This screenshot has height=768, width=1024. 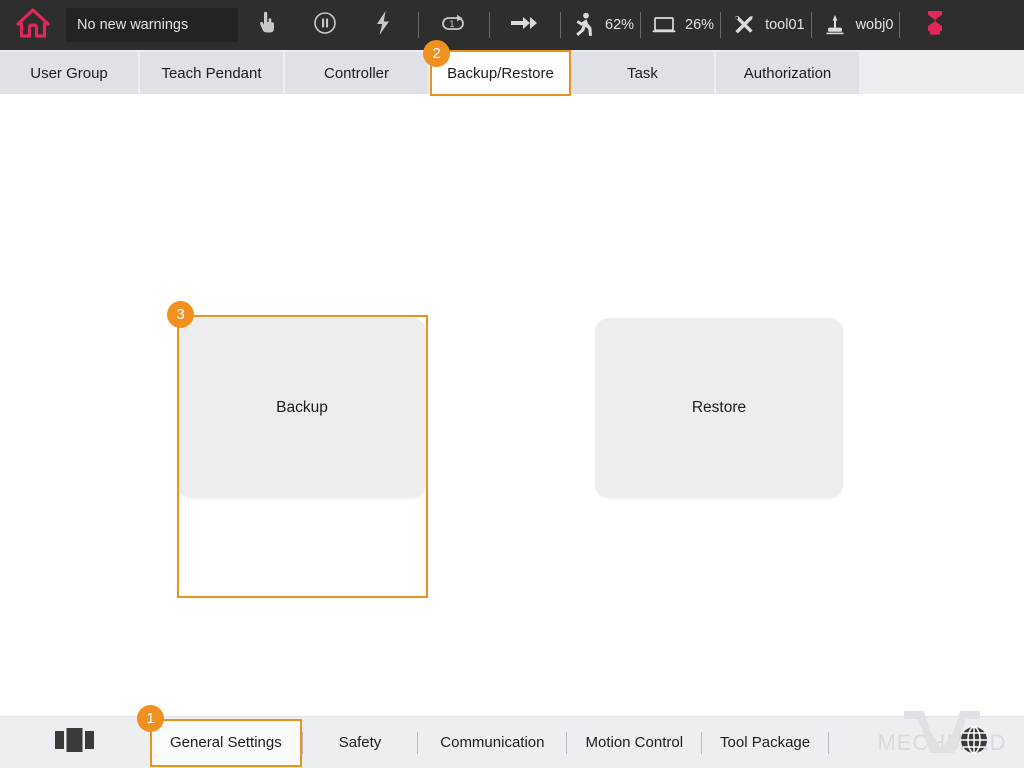 What do you see at coordinates (942, 72) in the screenshot?
I see `tab-bar-filler` at bounding box center [942, 72].